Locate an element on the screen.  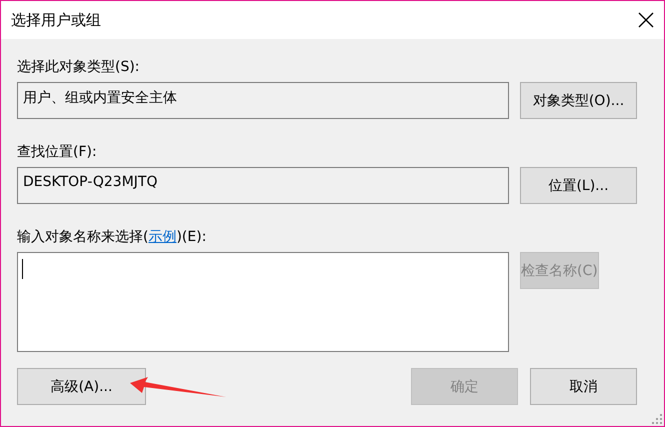
location-field: DESKTOP-Q23MJTQ is located at coordinates (263, 185).